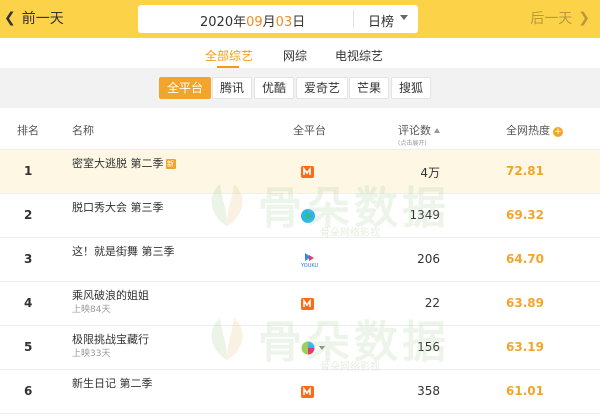 The width and height of the screenshot is (600, 417). What do you see at coordinates (185, 88) in the screenshot?
I see `platform-filter-all: 全平台` at bounding box center [185, 88].